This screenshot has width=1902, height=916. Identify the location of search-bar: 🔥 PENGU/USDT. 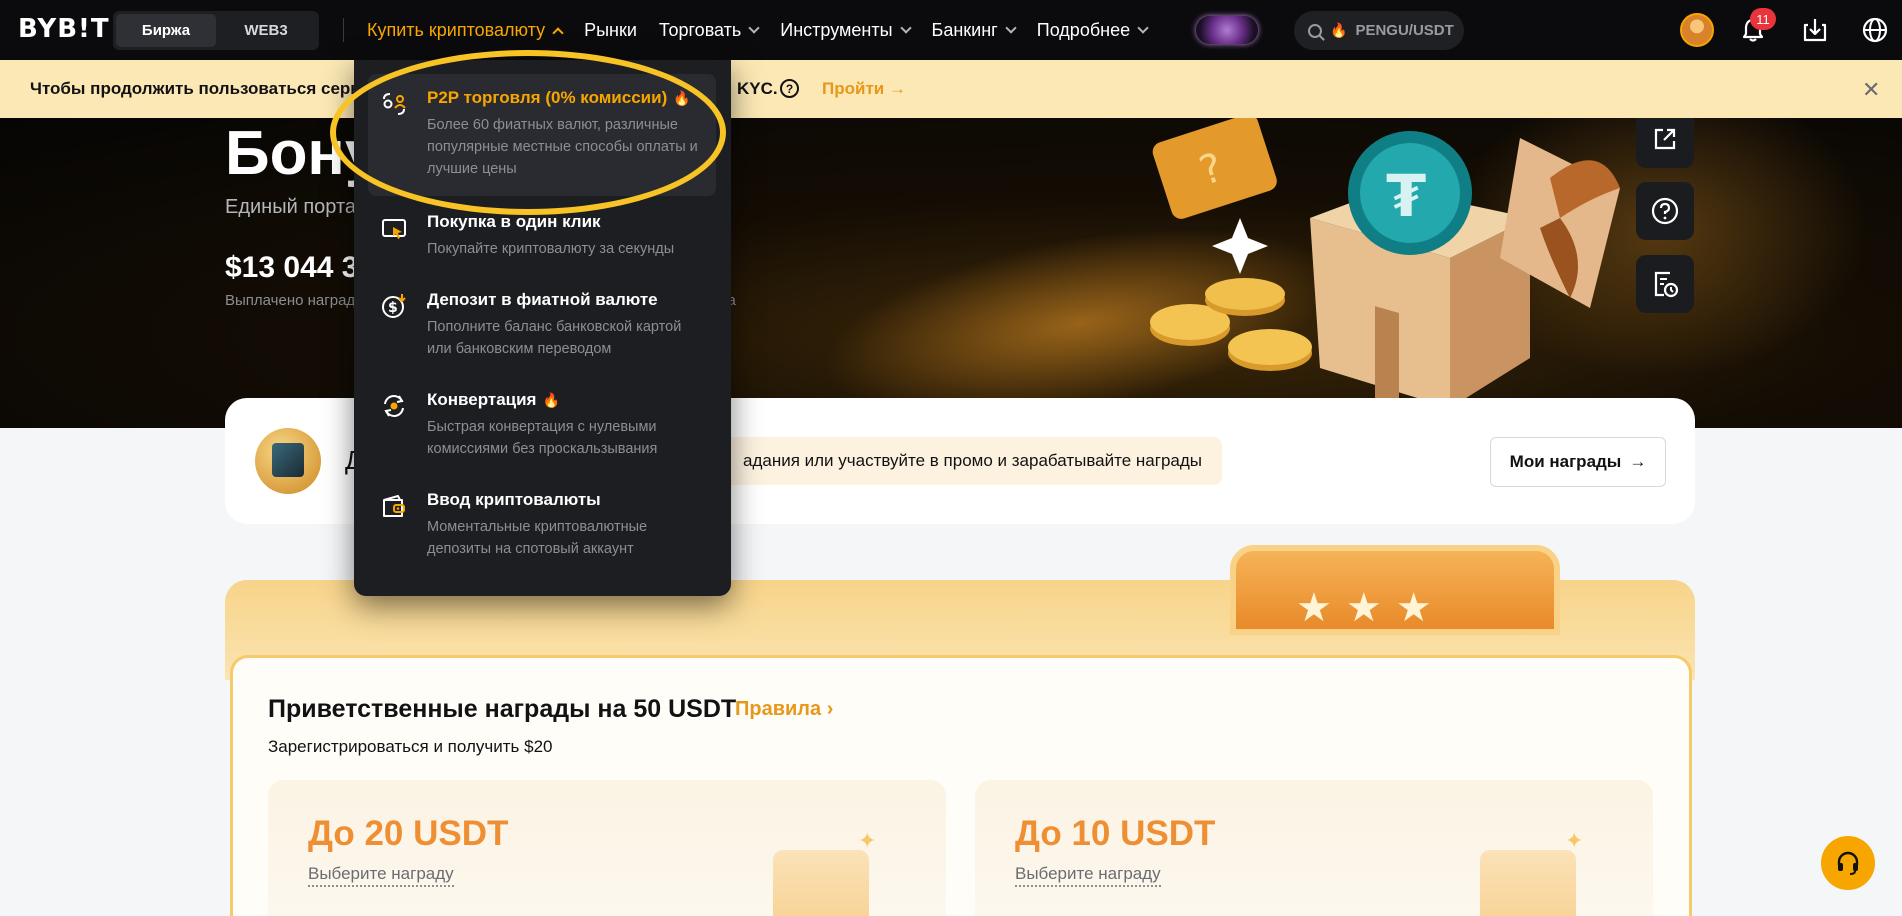
(1379, 30).